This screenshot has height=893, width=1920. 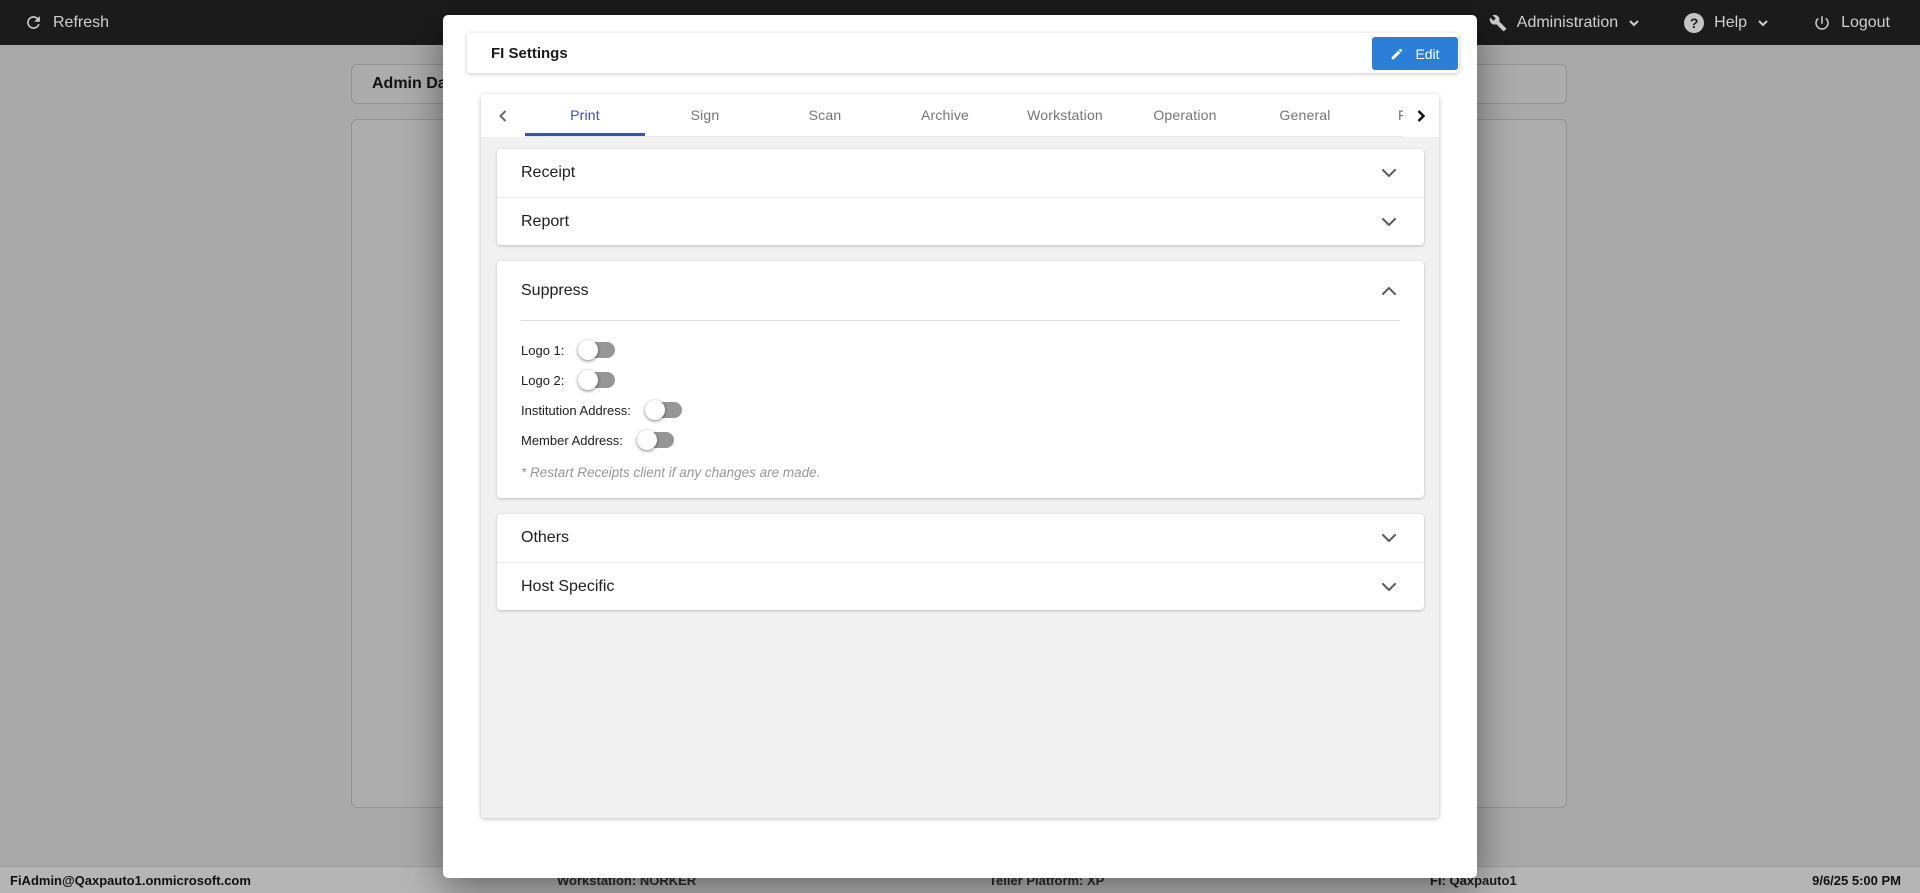 I want to click on dialog-header: FI Settings, so click(x=963, y=53).